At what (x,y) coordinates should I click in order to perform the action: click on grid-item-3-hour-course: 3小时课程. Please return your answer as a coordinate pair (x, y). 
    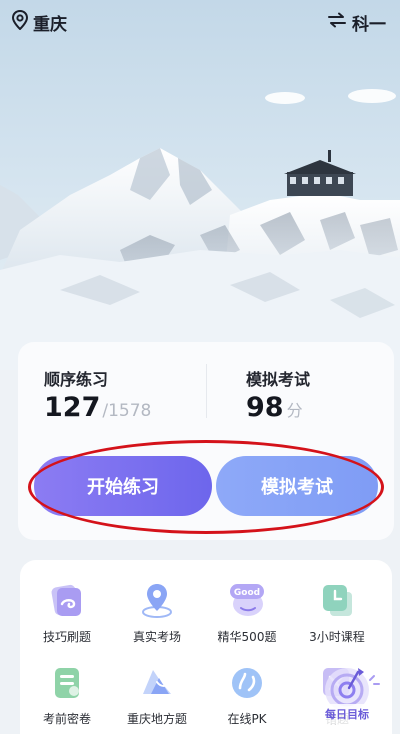
    Looking at the image, I should click on (337, 602).